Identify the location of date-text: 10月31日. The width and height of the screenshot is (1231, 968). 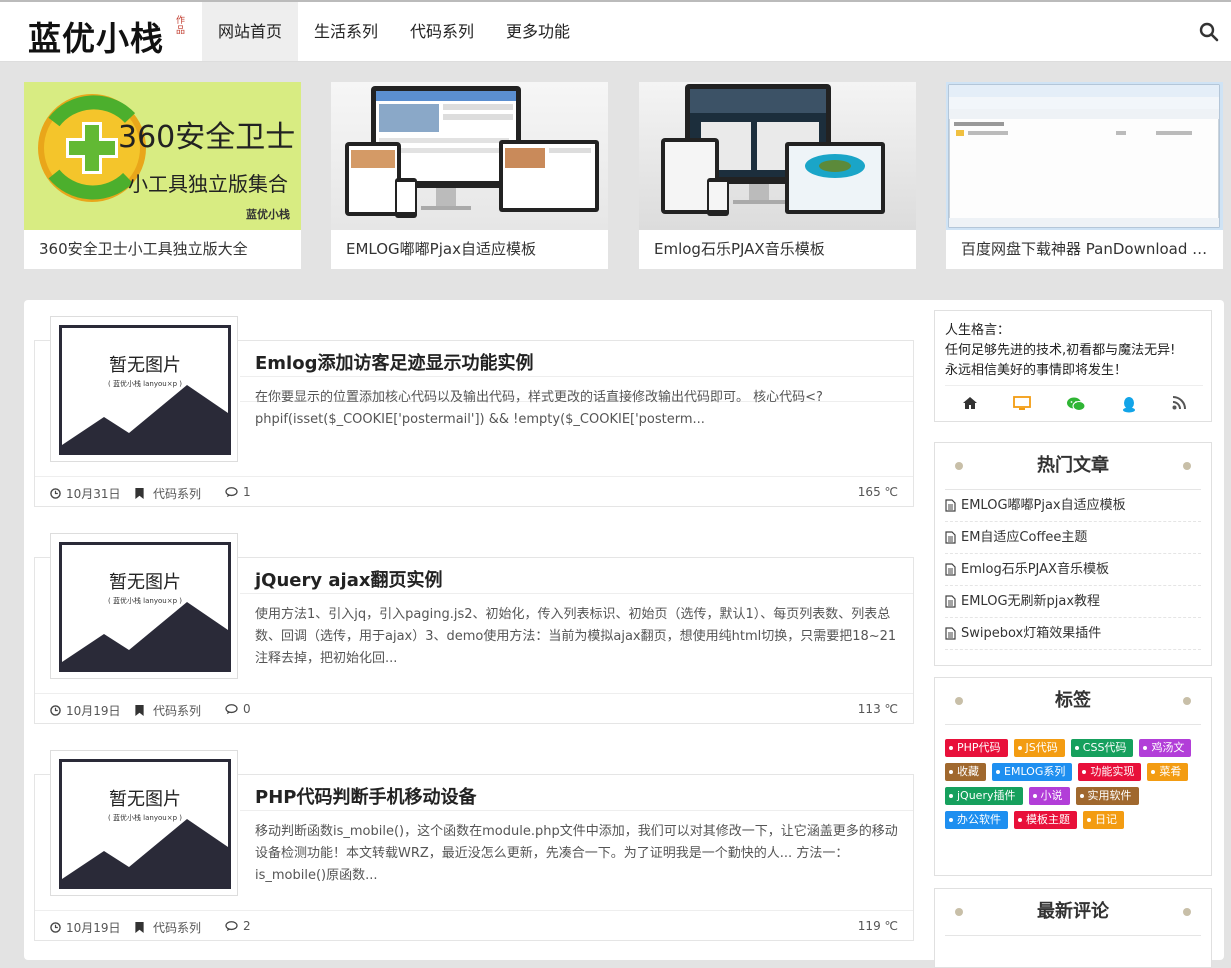
(93, 494).